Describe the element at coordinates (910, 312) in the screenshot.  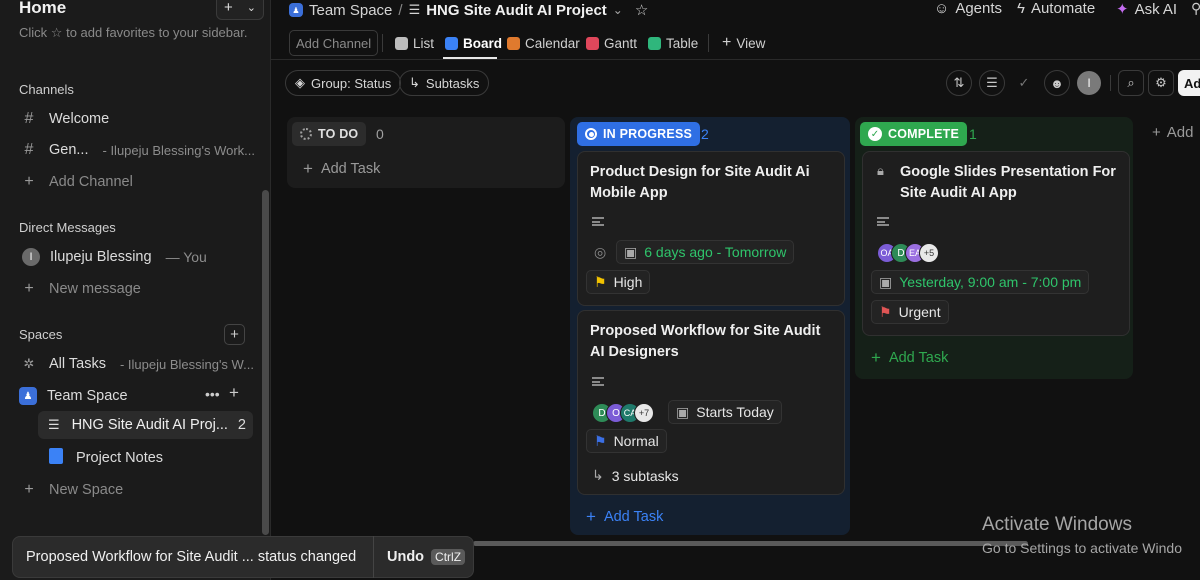
I see `priority-chip: ⚑ Urgent` at that location.